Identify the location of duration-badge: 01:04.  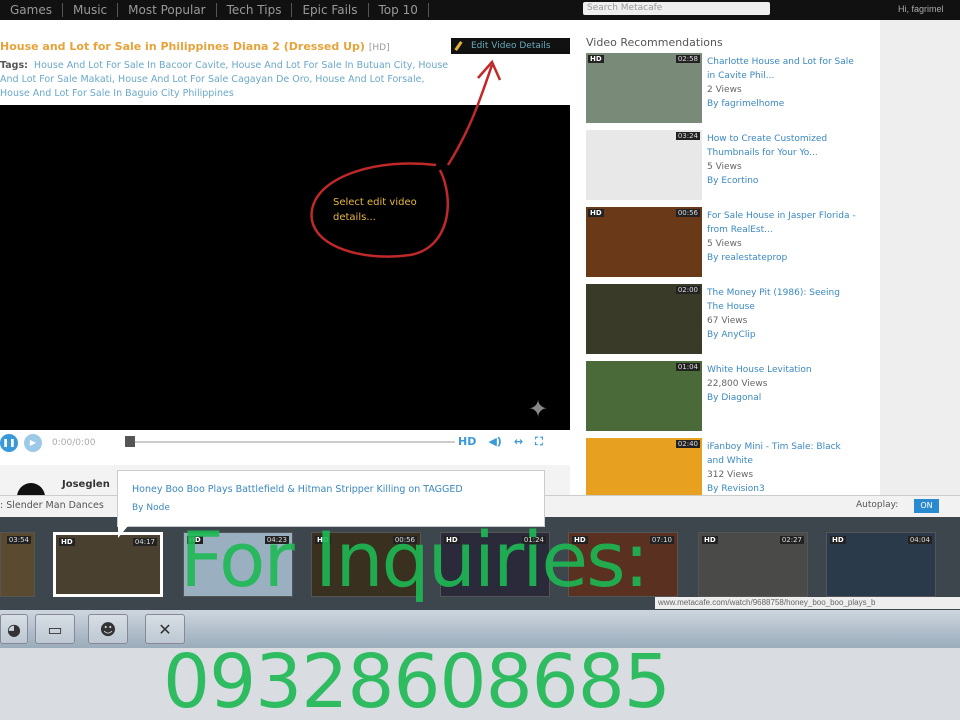
(687, 367).